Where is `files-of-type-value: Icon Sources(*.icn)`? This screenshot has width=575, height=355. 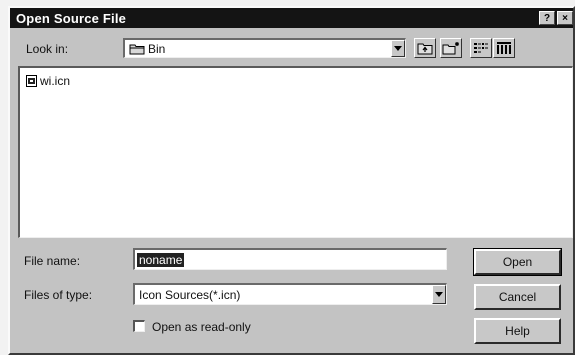 files-of-type-value: Icon Sources(*.icn) is located at coordinates (190, 294).